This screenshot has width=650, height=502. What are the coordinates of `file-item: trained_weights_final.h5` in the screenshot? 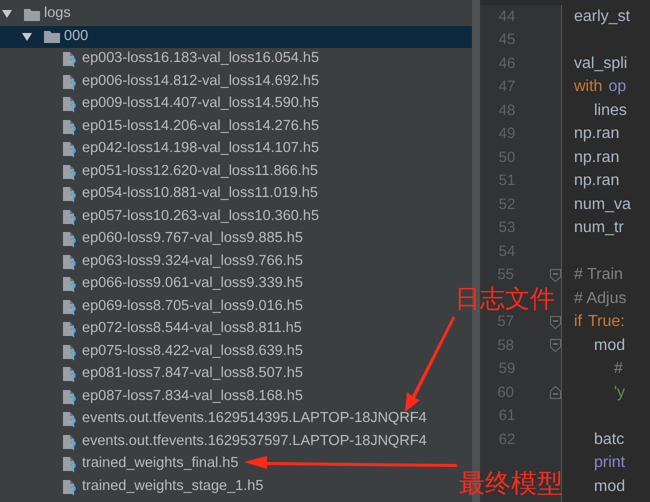 It's located at (120, 464).